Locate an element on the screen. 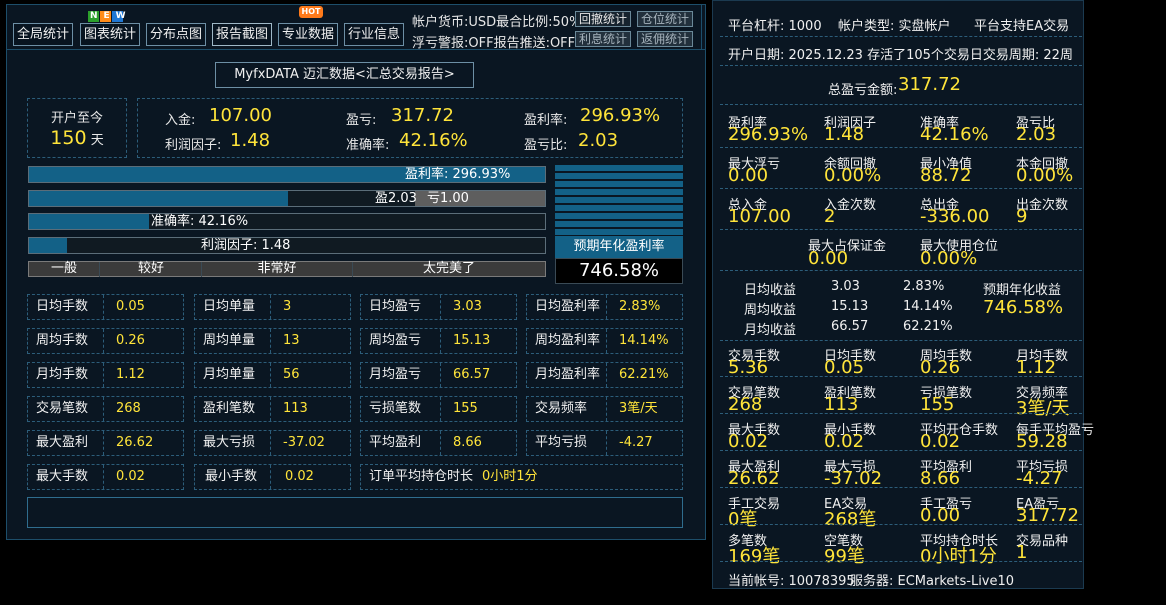  stat-cell: 月均单量 56 is located at coordinates (272, 375).